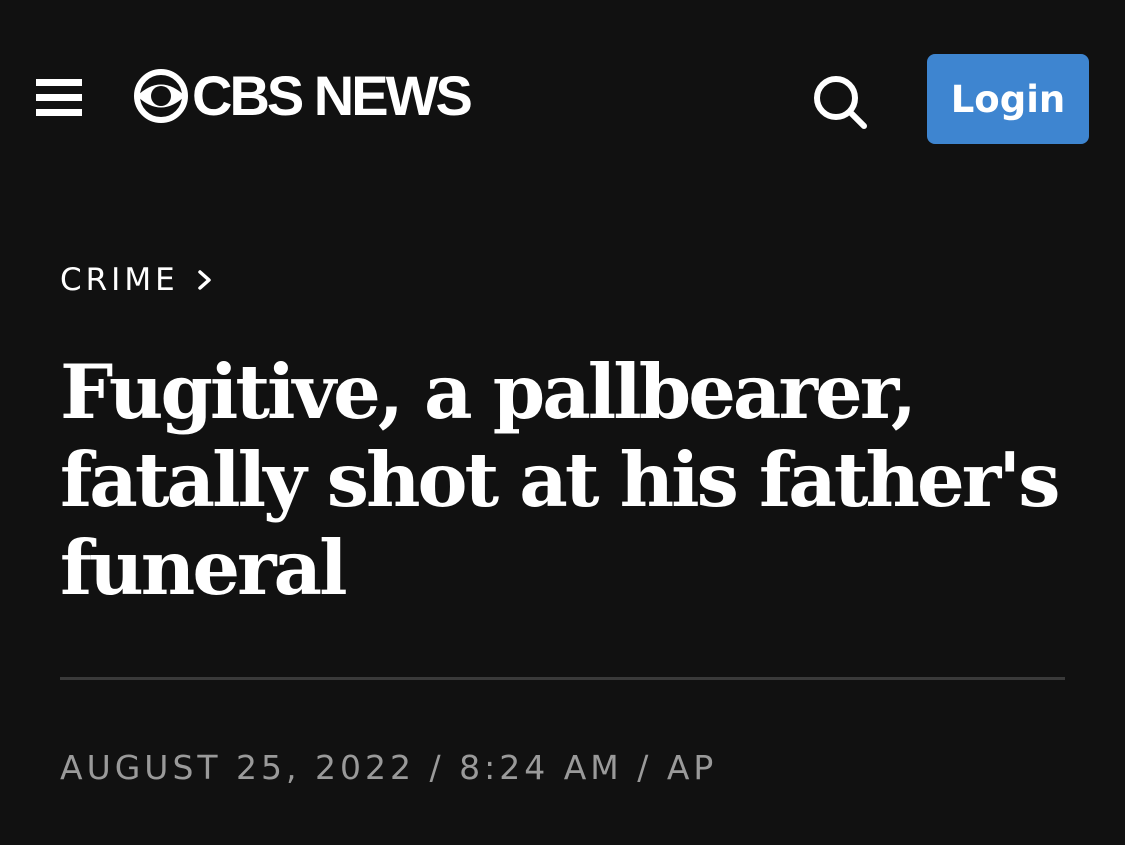 This screenshot has height=845, width=1125. I want to click on search-icon, so click(840, 102).